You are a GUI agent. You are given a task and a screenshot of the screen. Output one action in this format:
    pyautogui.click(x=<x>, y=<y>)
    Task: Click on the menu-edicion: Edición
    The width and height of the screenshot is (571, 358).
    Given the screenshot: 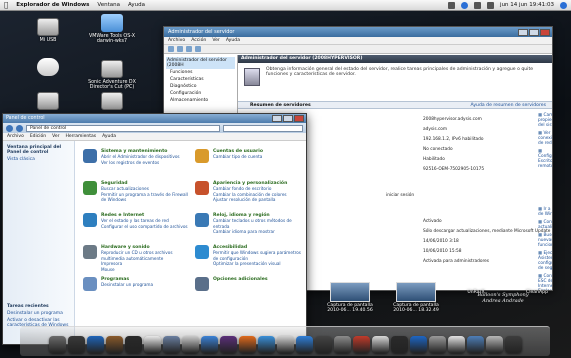 What is the action you would take?
    pyautogui.click(x=38, y=136)
    